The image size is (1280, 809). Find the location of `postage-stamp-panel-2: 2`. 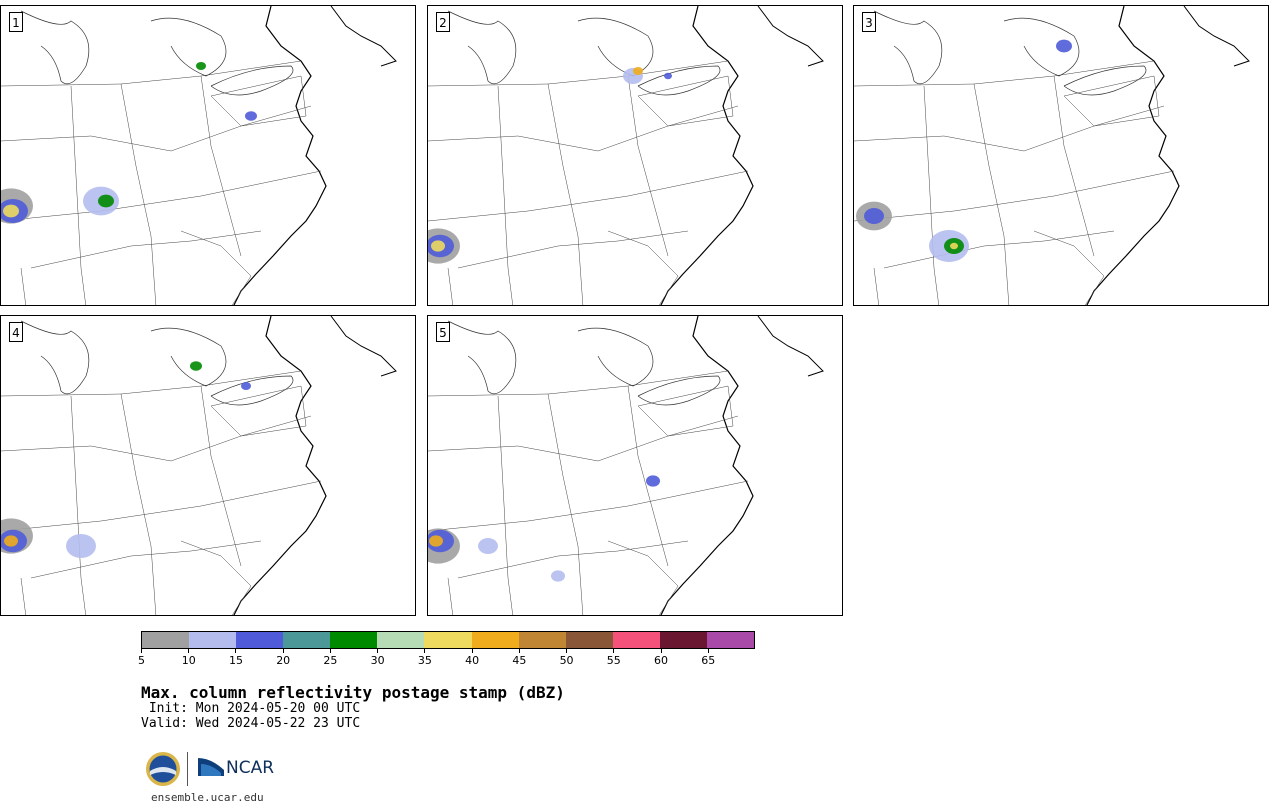

postage-stamp-panel-2: 2 is located at coordinates (635, 155).